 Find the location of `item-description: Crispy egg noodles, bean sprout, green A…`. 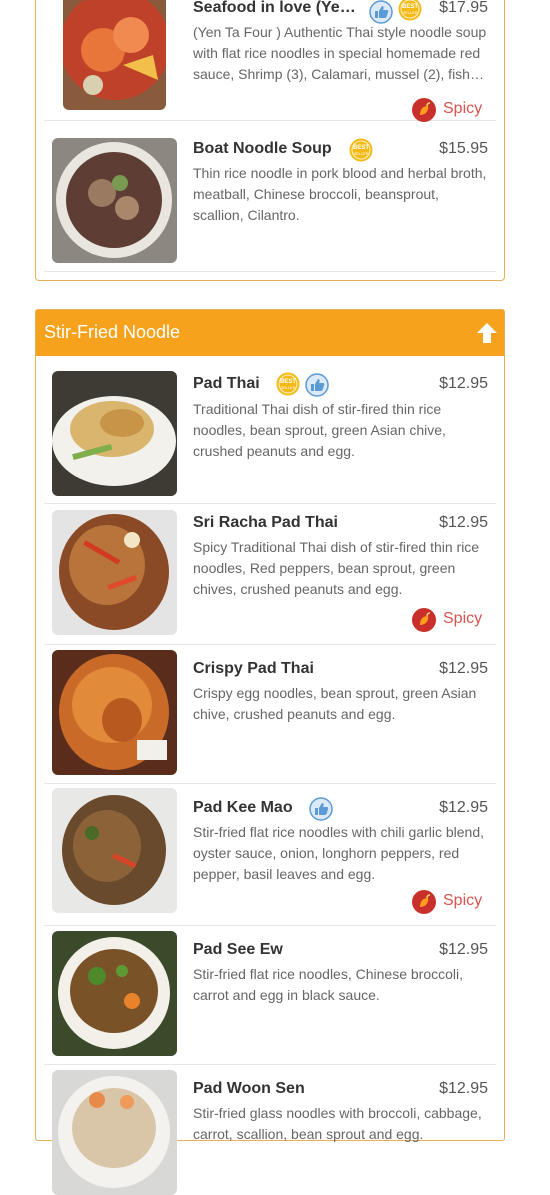

item-description: Crispy egg noodles, bean sprout, green A… is located at coordinates (335, 703).